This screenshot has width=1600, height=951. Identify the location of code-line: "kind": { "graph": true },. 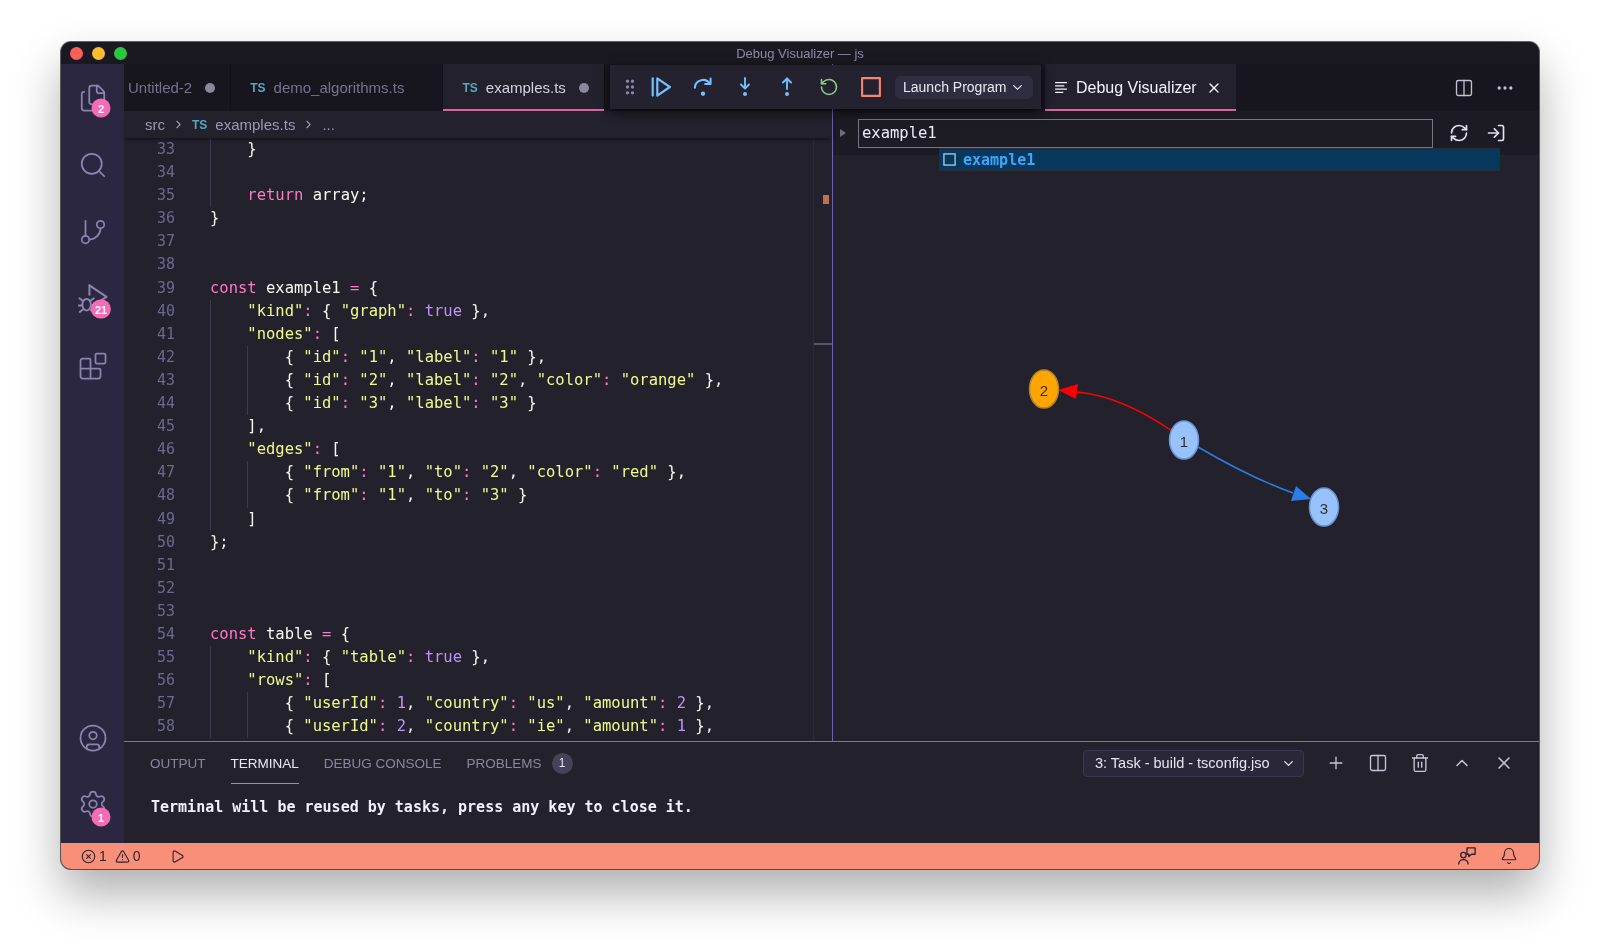
(368, 311).